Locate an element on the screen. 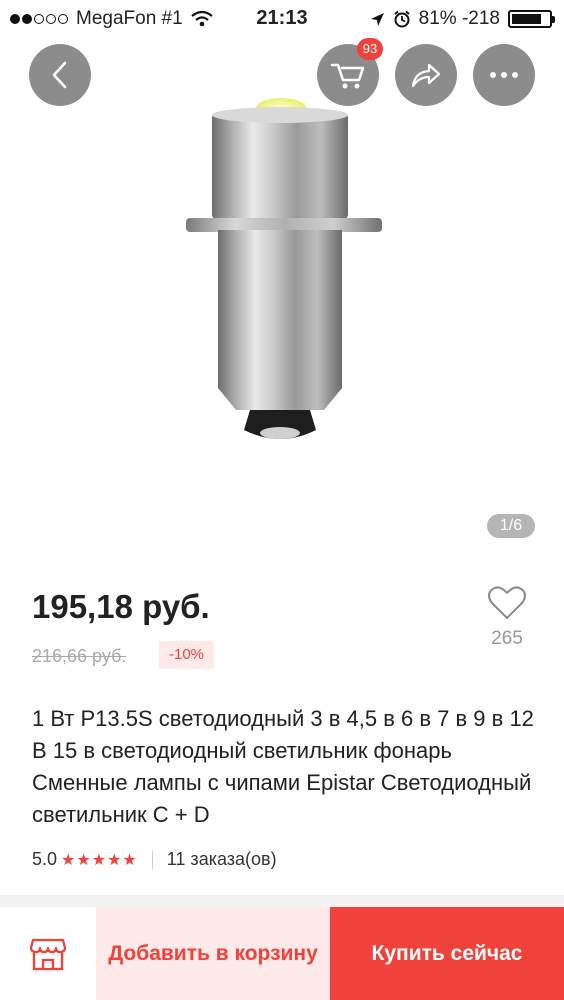 Image resolution: width=564 pixels, height=1000 pixels. buy-now-button: Купить сейчас is located at coordinates (447, 953).